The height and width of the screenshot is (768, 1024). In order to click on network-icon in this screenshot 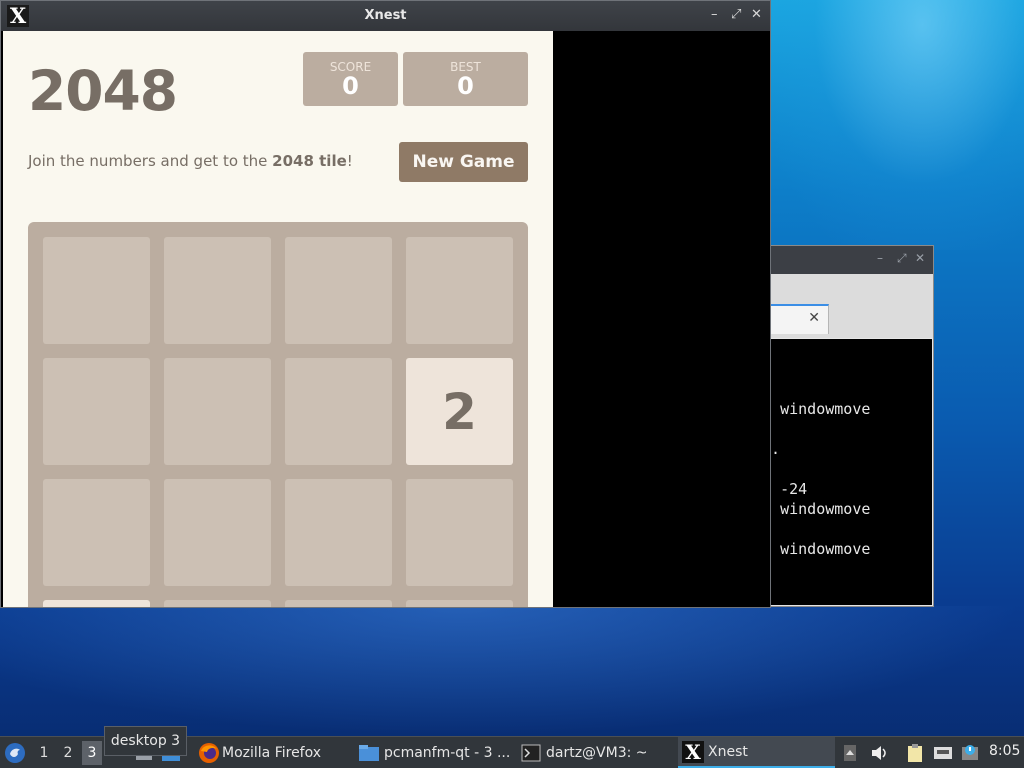, I will do `click(944, 752)`.